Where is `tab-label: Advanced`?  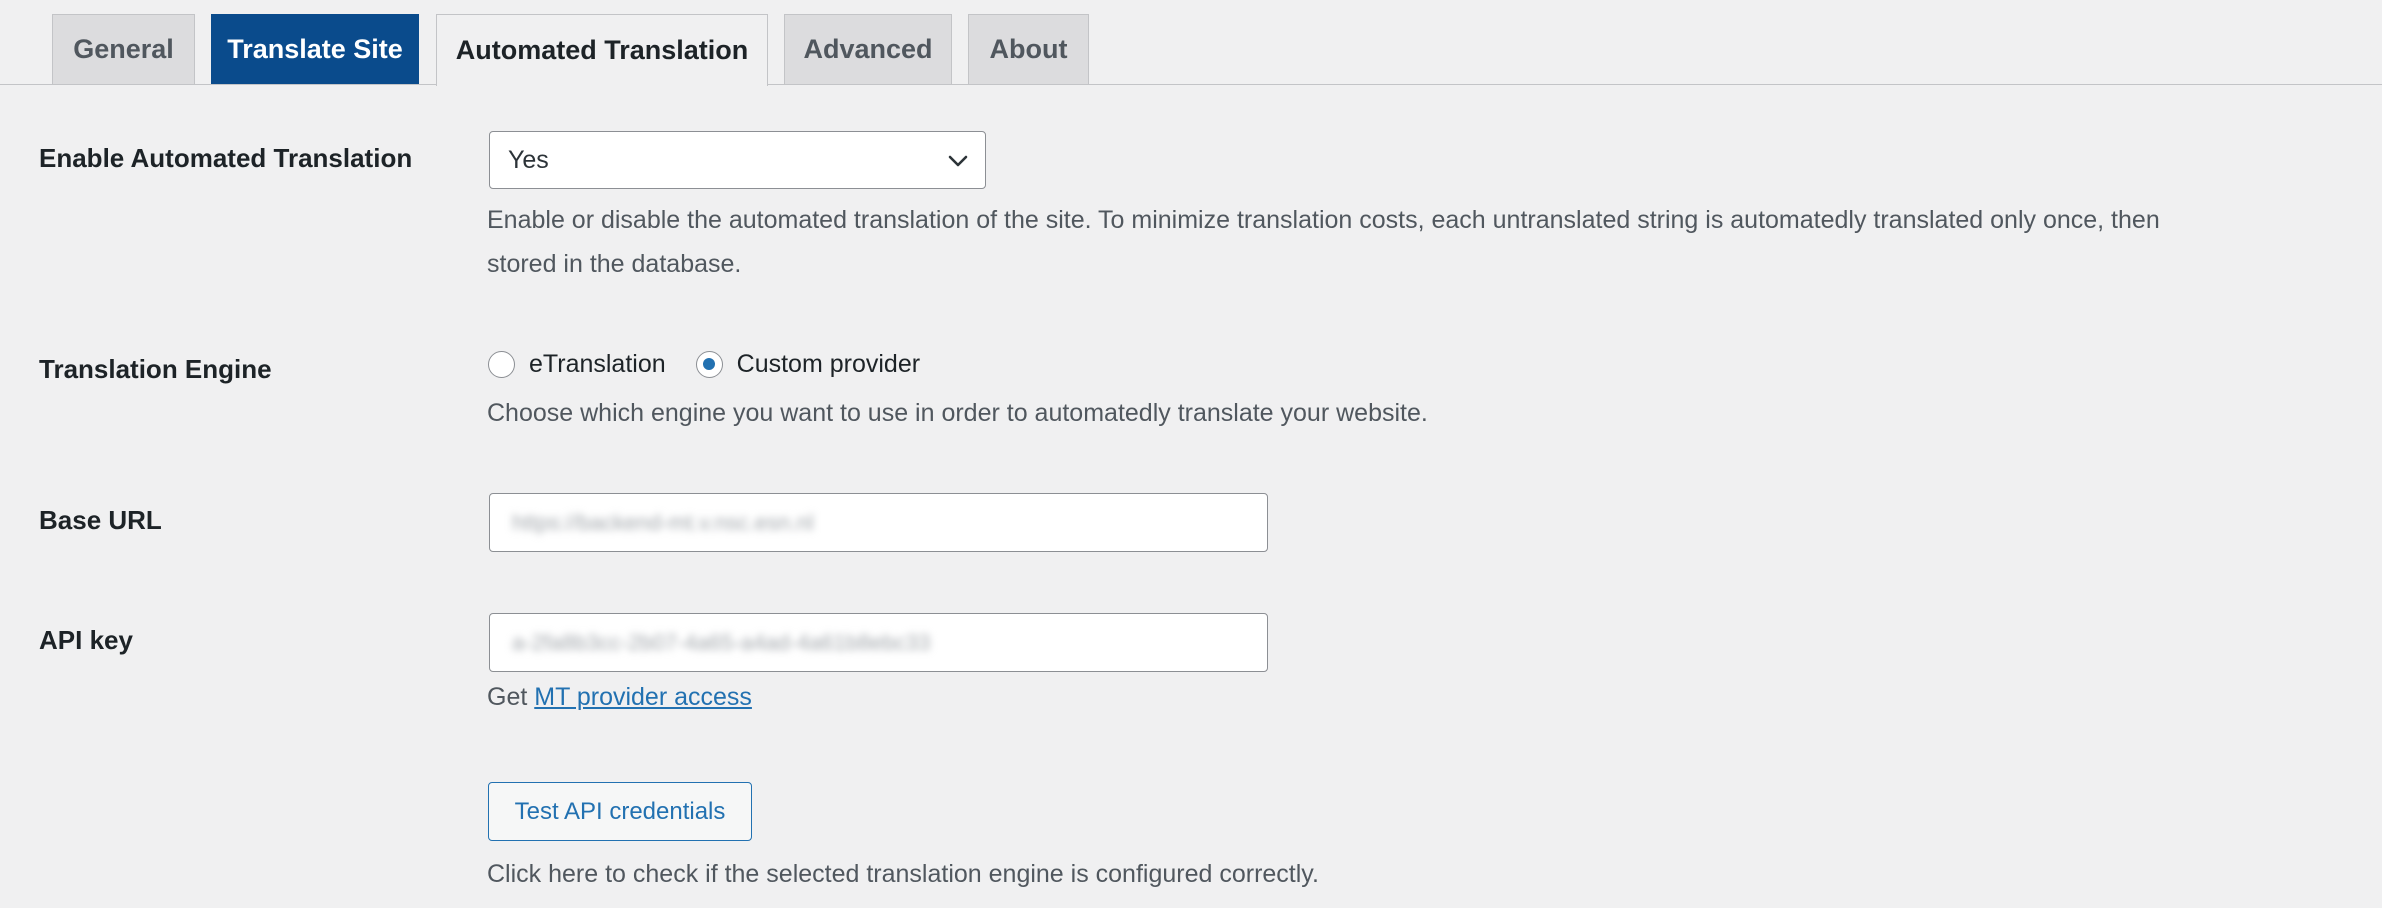
tab-label: Advanced is located at coordinates (868, 49).